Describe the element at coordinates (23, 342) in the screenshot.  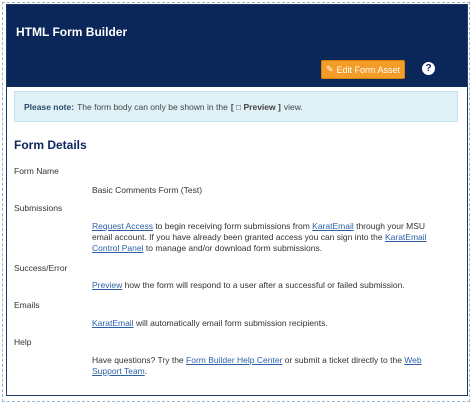
I see `help-label: Help` at that location.